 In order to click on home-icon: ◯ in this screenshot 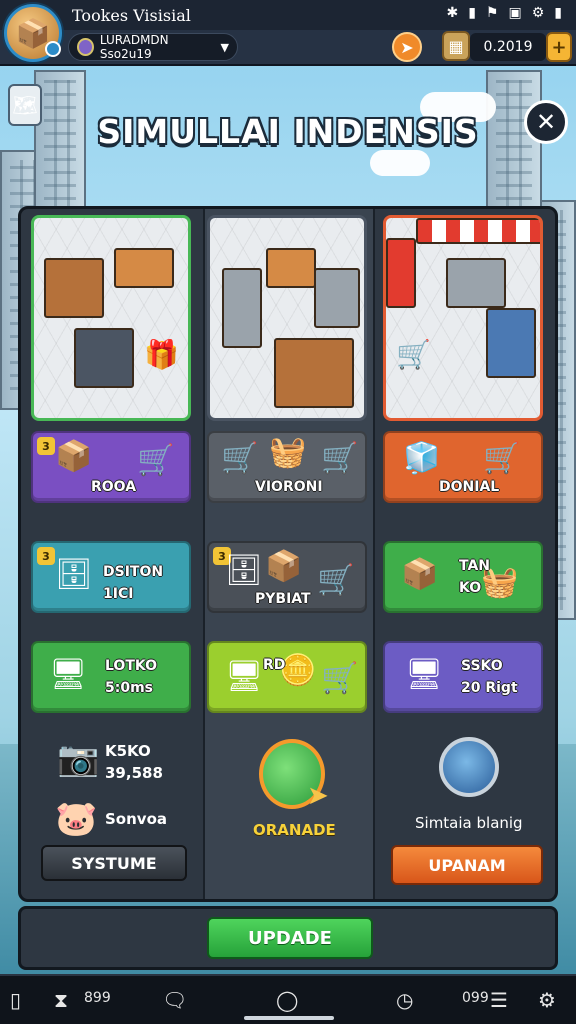, I will do `click(287, 1000)`.